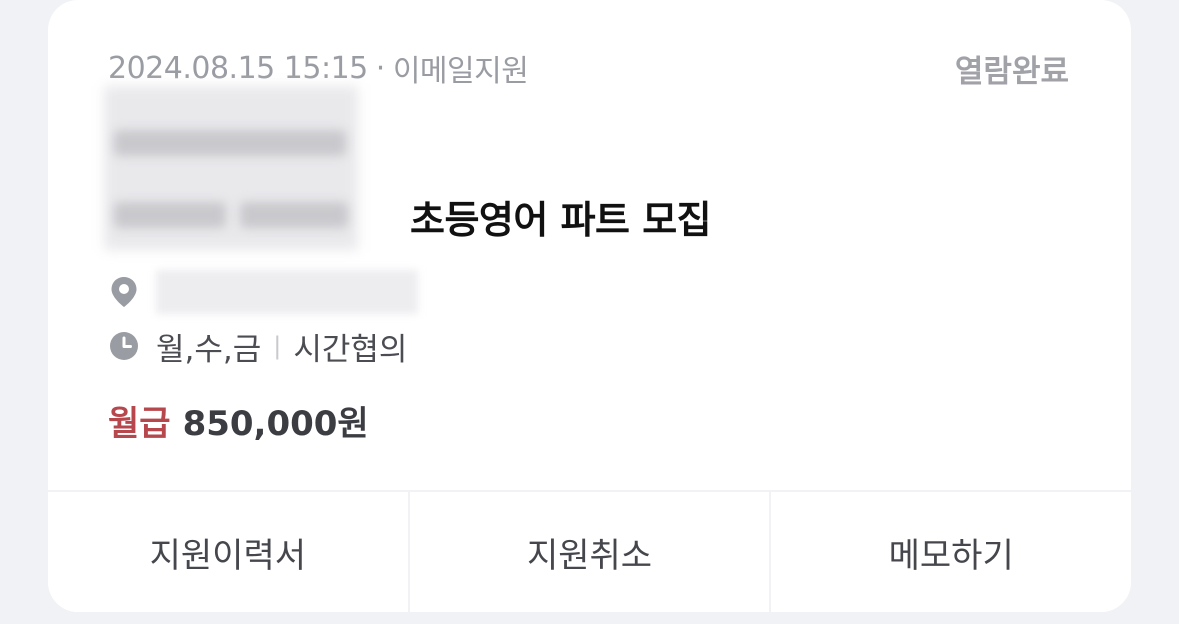 The height and width of the screenshot is (624, 1179). Describe the element at coordinates (1011, 71) in the screenshot. I see `status-badge: 열람완료` at that location.